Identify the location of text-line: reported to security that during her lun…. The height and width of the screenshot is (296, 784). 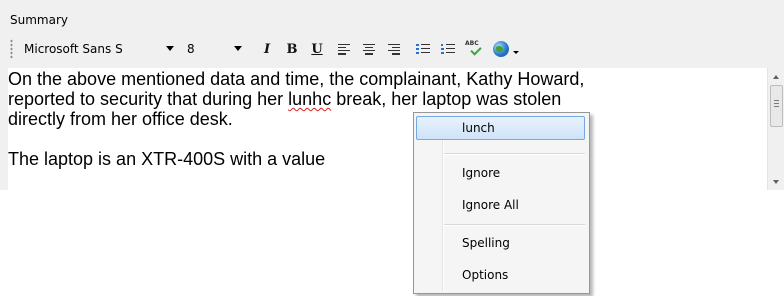
(285, 99).